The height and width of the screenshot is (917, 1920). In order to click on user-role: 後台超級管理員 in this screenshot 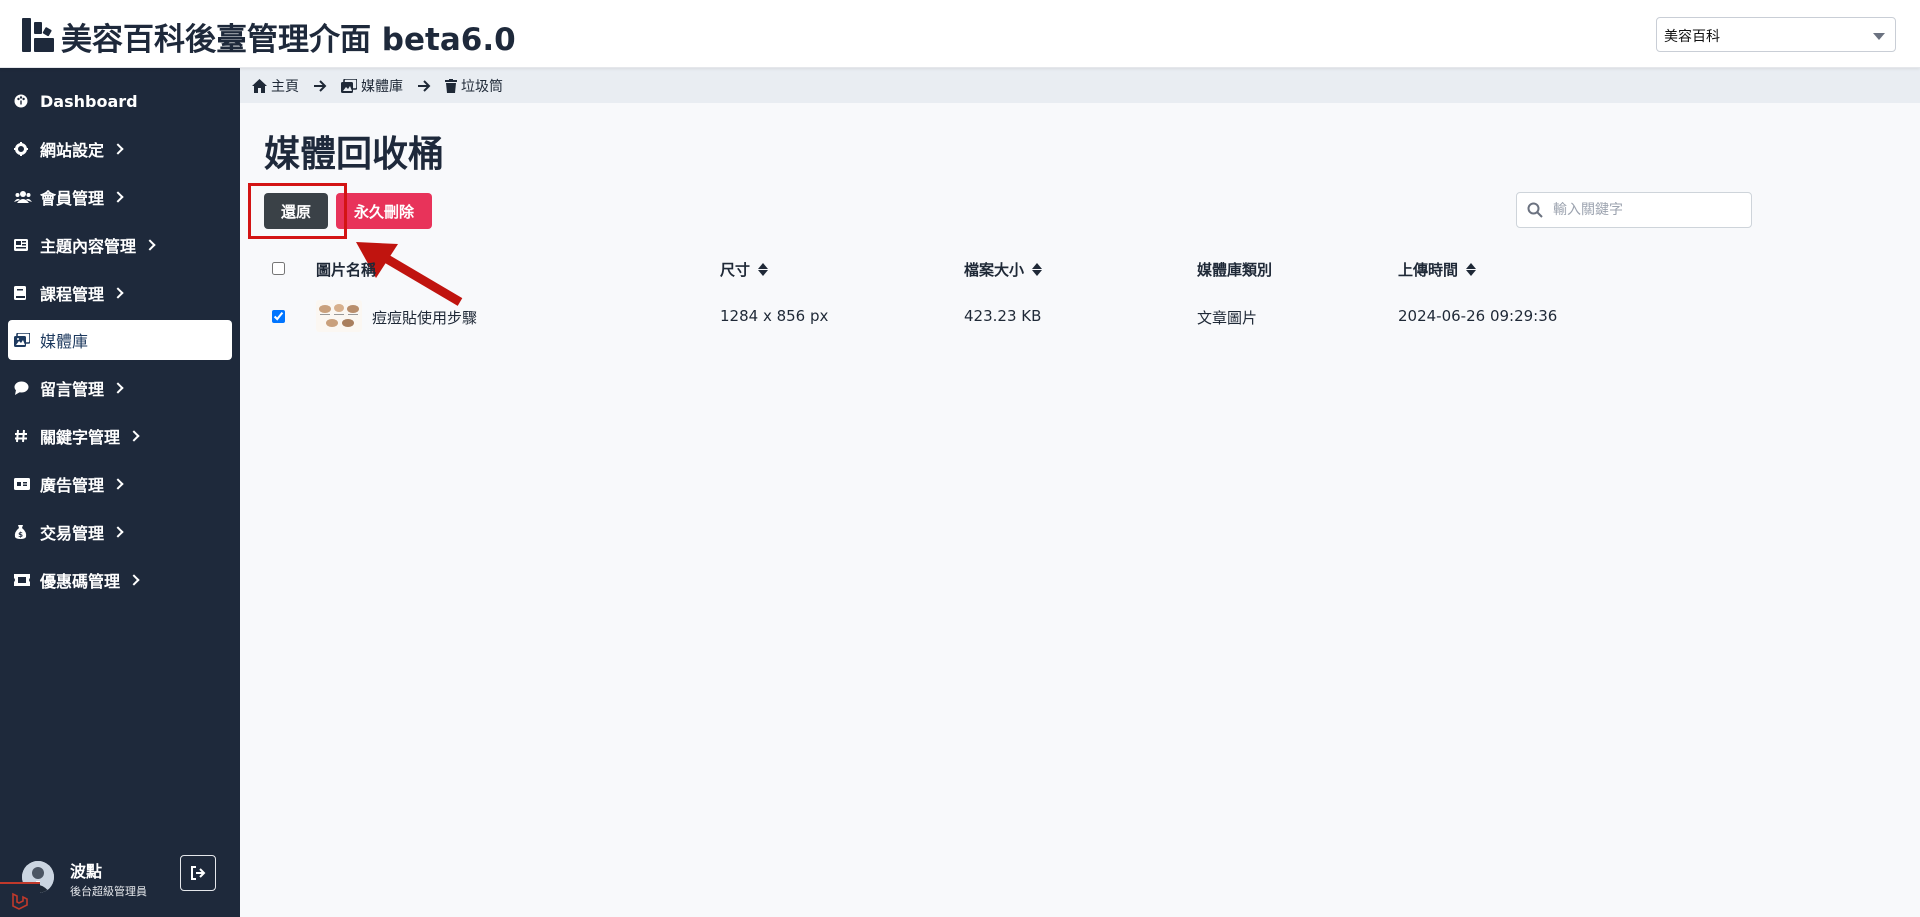, I will do `click(108, 891)`.